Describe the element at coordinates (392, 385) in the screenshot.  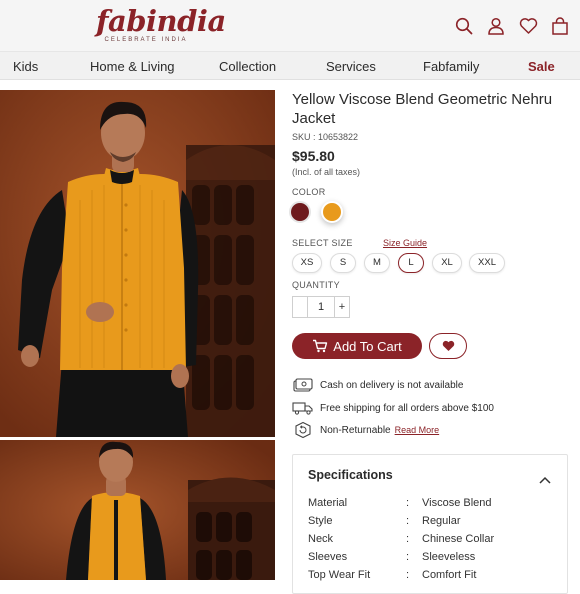
I see `feature-text: Cash on delivery is not available` at that location.